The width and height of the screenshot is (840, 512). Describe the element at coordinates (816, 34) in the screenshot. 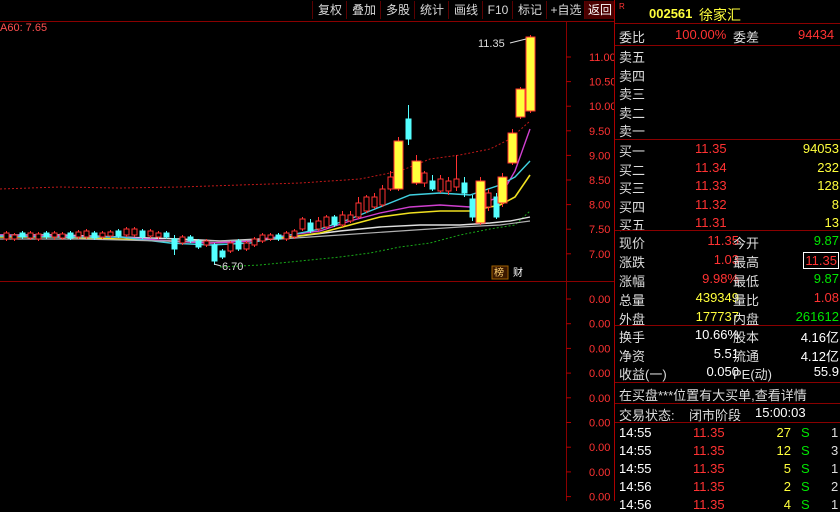

I see `weicha-value: 94434` at that location.